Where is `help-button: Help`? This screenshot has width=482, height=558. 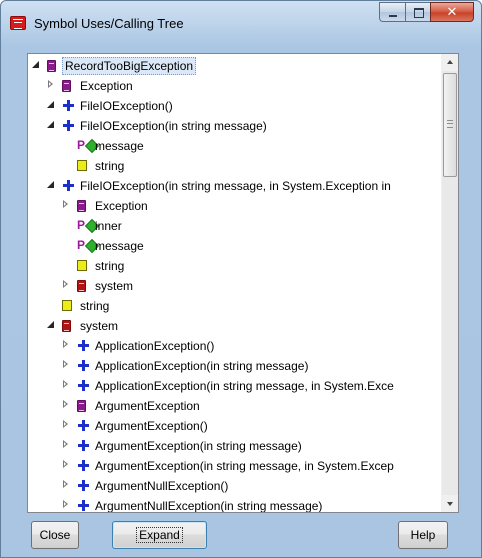 help-button: Help is located at coordinates (423, 535).